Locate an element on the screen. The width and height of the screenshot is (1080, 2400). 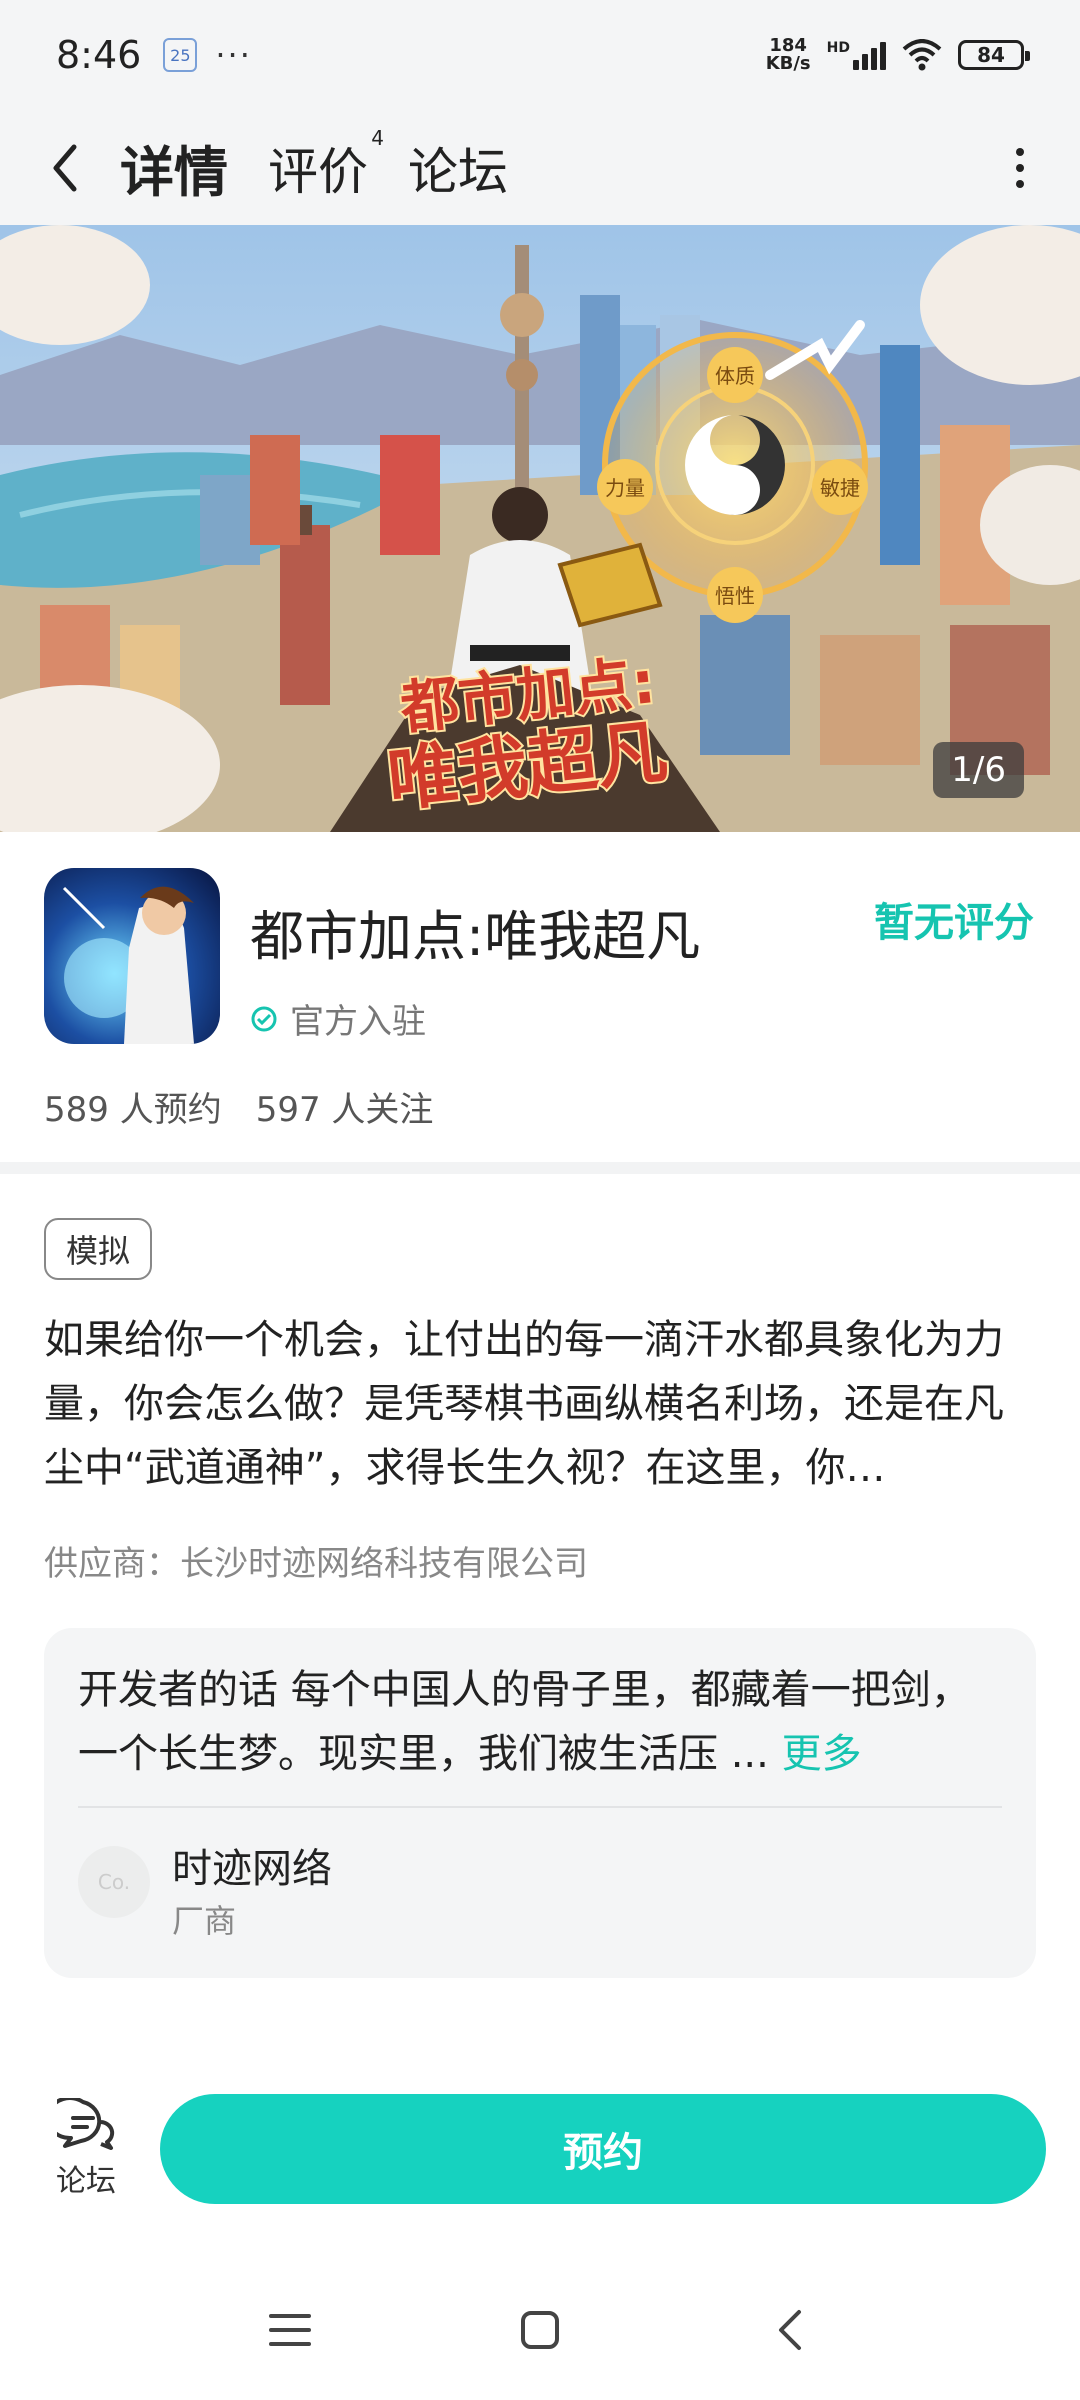
menu-nav-button is located at coordinates (290, 2330).